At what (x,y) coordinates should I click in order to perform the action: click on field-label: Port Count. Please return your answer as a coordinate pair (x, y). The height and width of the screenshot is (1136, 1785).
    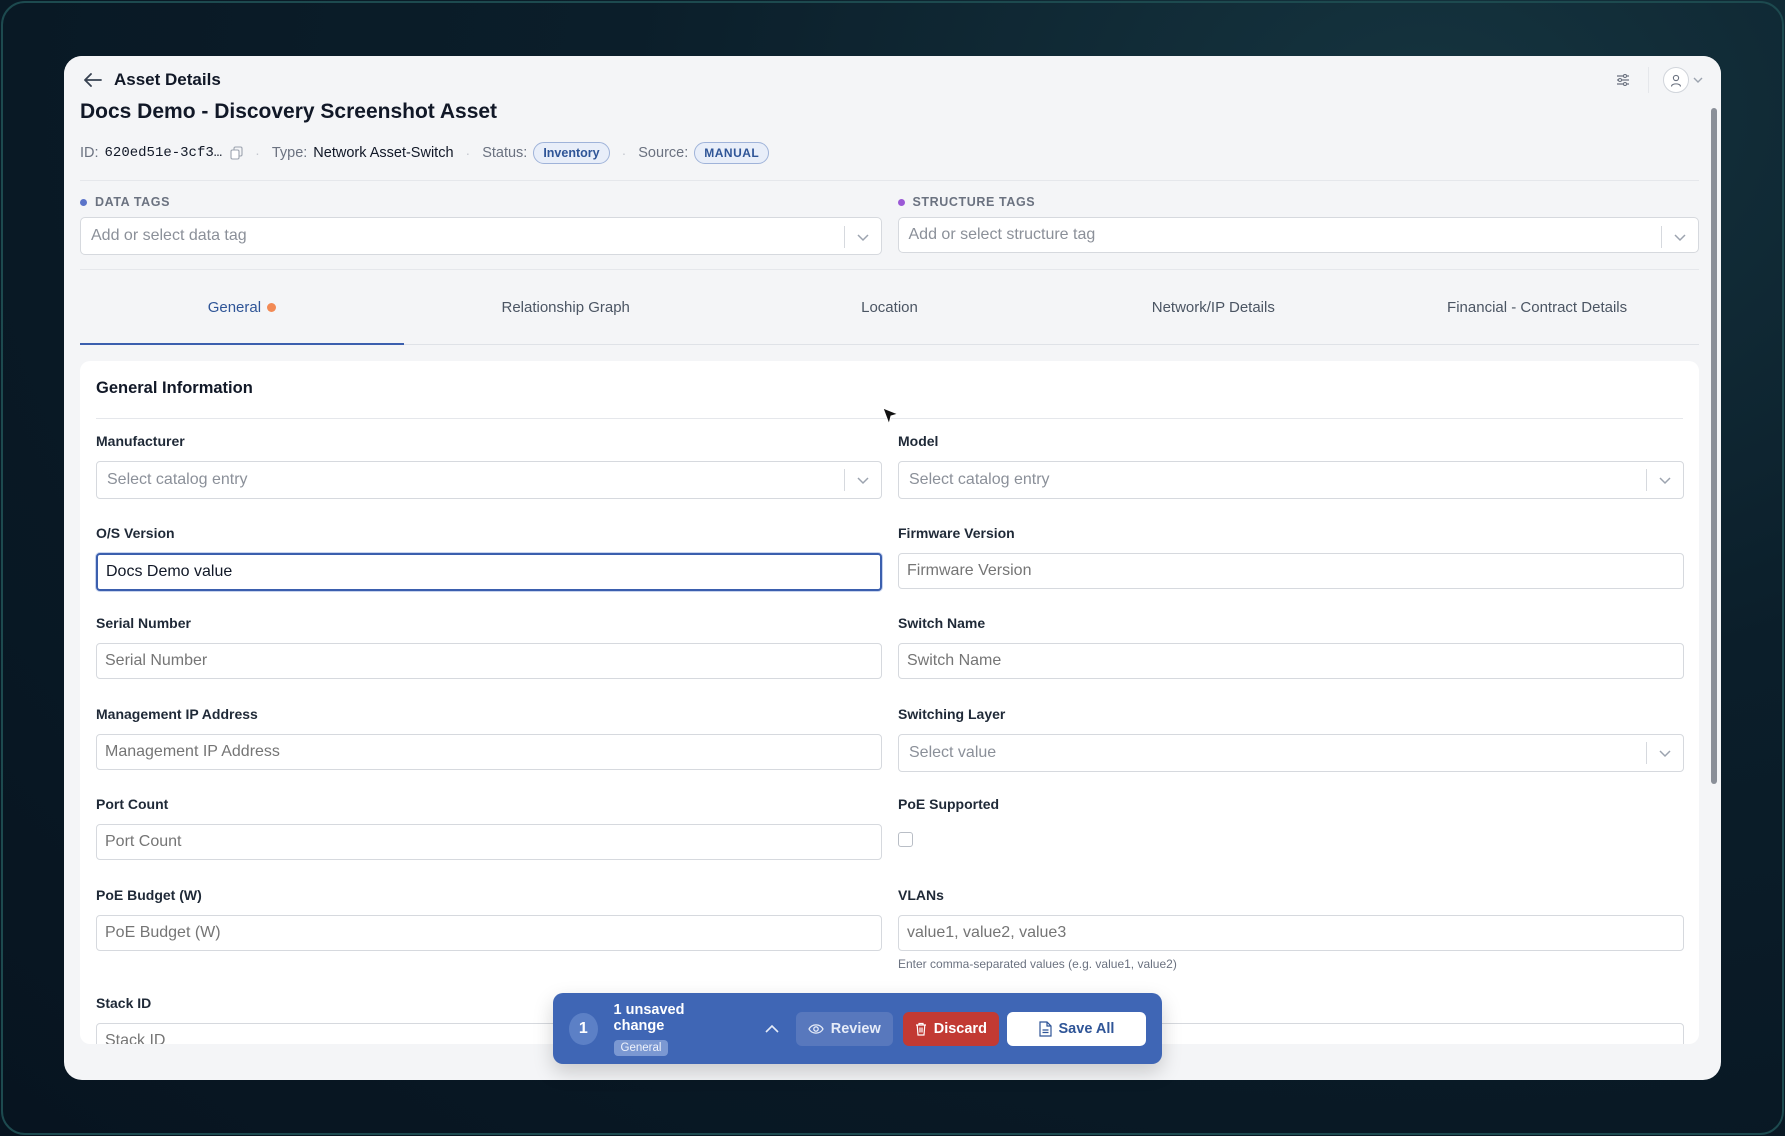
    Looking at the image, I should click on (132, 804).